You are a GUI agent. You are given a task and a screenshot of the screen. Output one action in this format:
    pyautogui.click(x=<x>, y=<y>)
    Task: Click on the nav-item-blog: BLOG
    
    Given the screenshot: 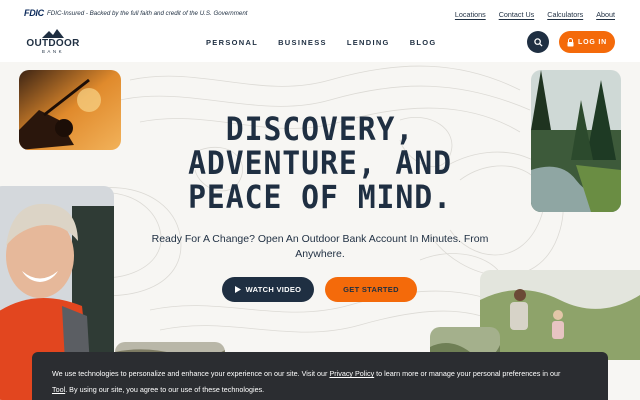 What is the action you would take?
    pyautogui.click(x=423, y=42)
    